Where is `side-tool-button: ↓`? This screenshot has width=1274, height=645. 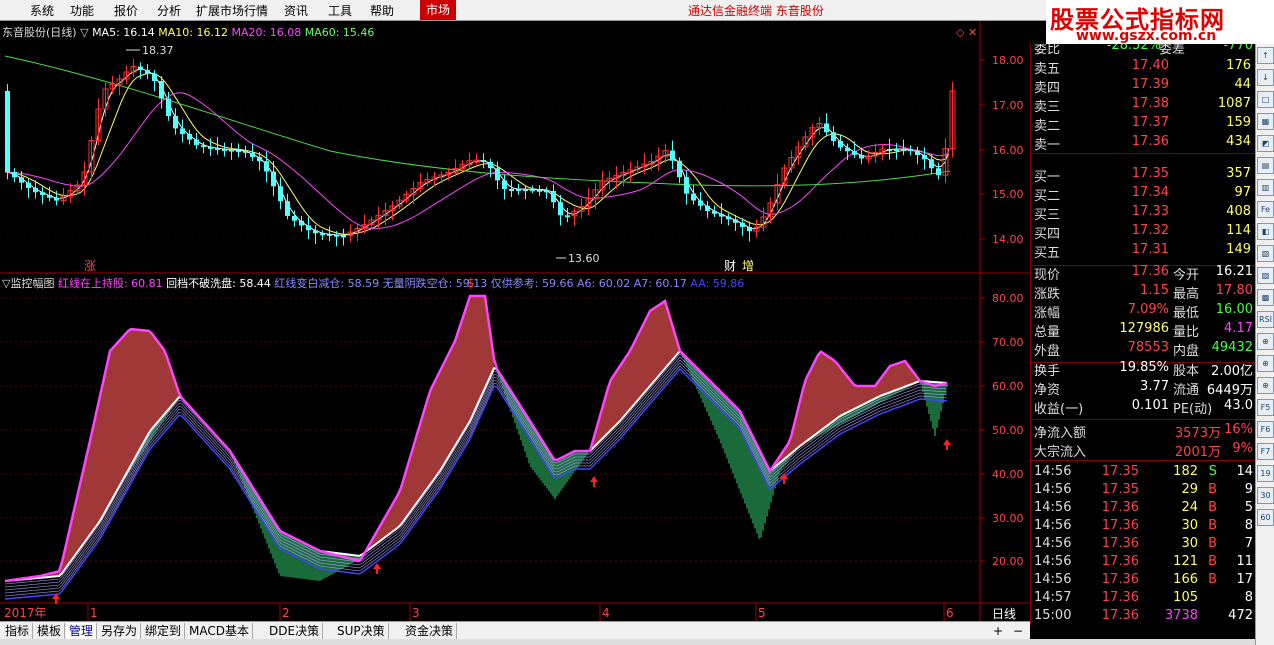
side-tool-button: ↓ is located at coordinates (1265, 77).